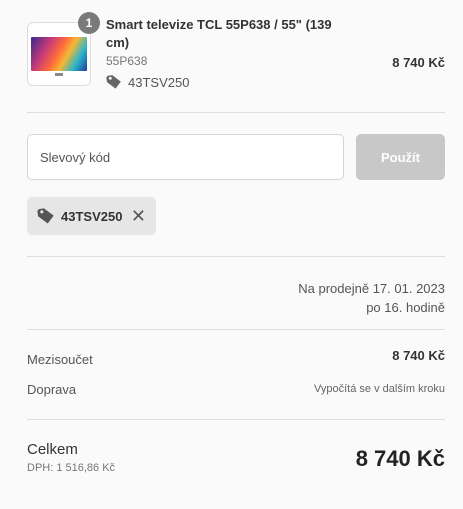 Image resolution: width=463 pixels, height=509 pixels. I want to click on pickup-info: Na prodejně 17. 01. 2023 po 16. hodině, so click(371, 298).